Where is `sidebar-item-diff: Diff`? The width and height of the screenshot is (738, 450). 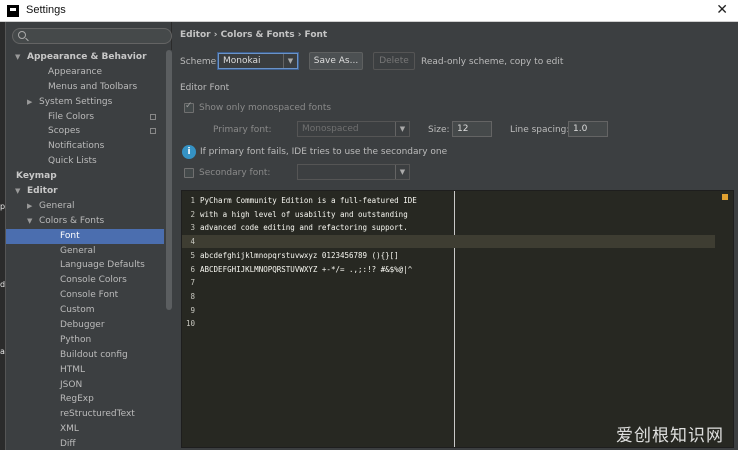
sidebar-item-diff: Diff is located at coordinates (85, 443).